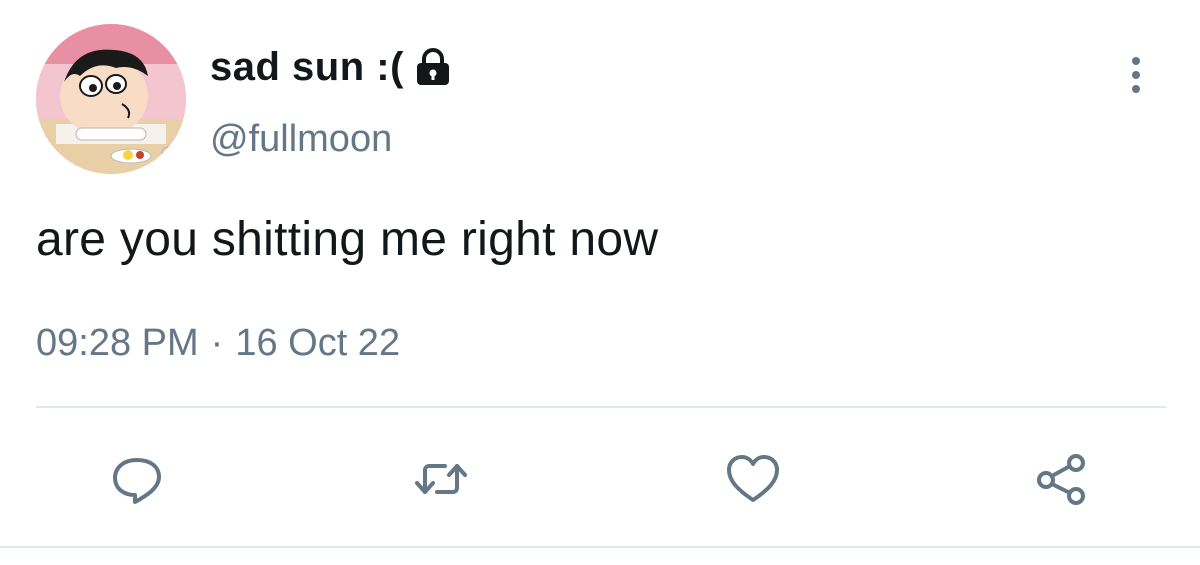 The height and width of the screenshot is (565, 1200). What do you see at coordinates (117, 343) in the screenshot?
I see `tweet-time: 09:28 PM` at bounding box center [117, 343].